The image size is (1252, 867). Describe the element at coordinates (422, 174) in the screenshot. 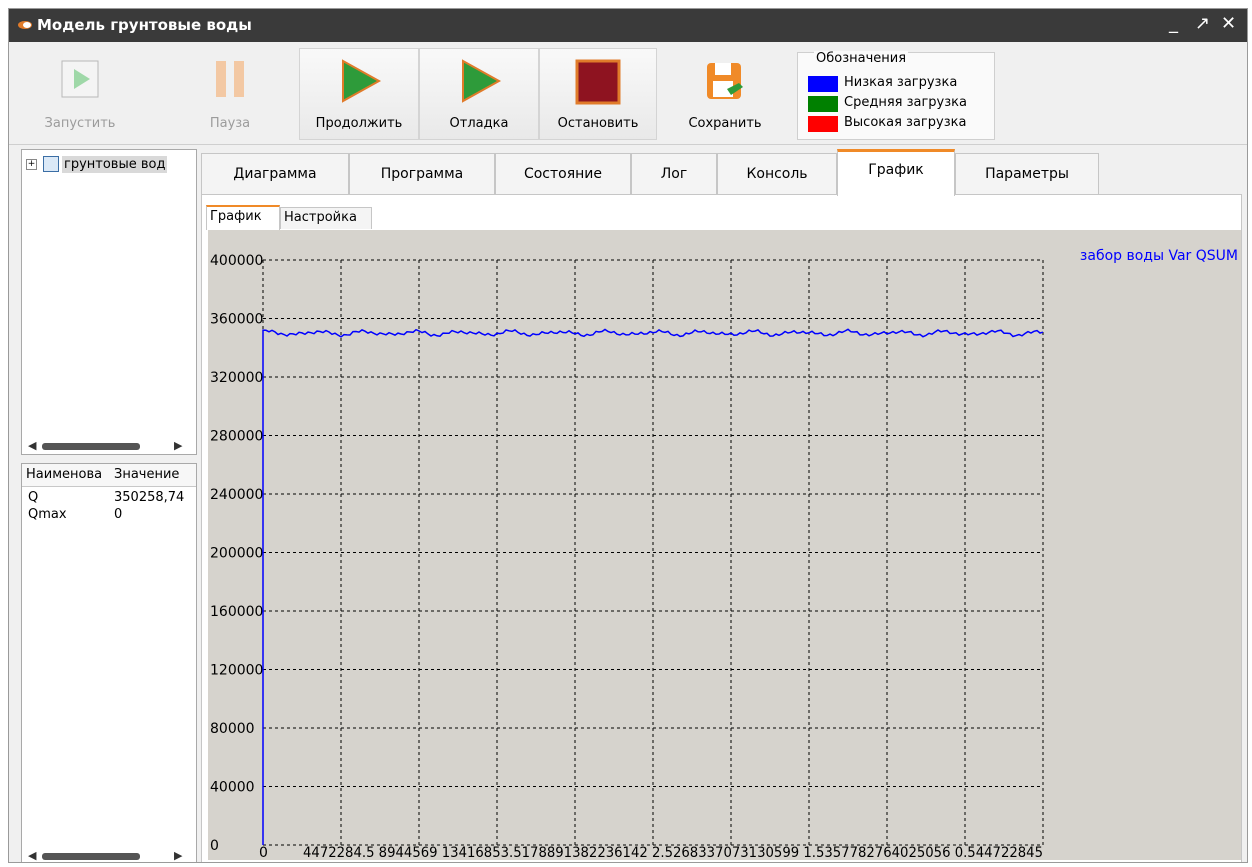

I see `tab-program: Программа` at that location.